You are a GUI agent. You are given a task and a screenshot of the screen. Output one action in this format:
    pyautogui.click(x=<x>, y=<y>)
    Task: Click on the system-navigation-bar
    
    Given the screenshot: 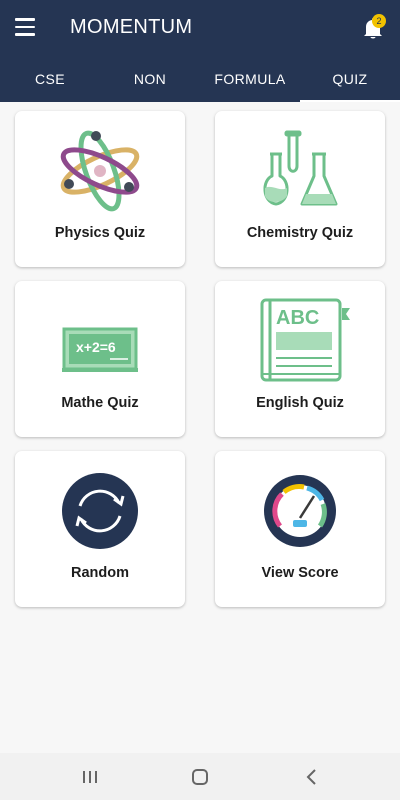 What is the action you would take?
    pyautogui.click(x=200, y=776)
    